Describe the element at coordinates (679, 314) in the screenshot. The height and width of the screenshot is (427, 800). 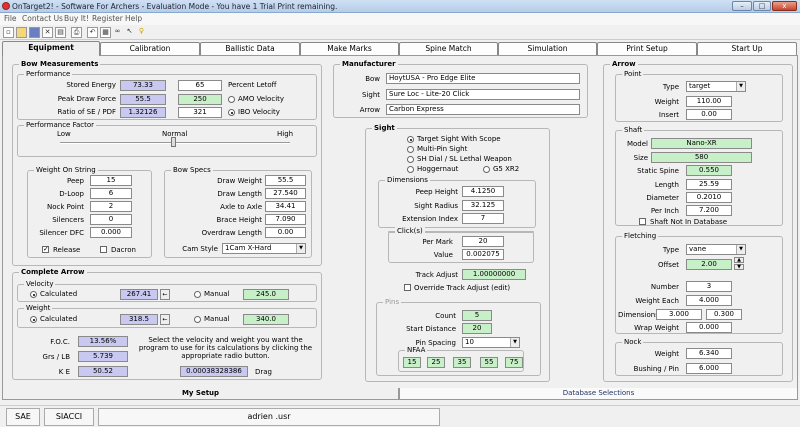
I see `fletch-length-input: 3.000` at that location.